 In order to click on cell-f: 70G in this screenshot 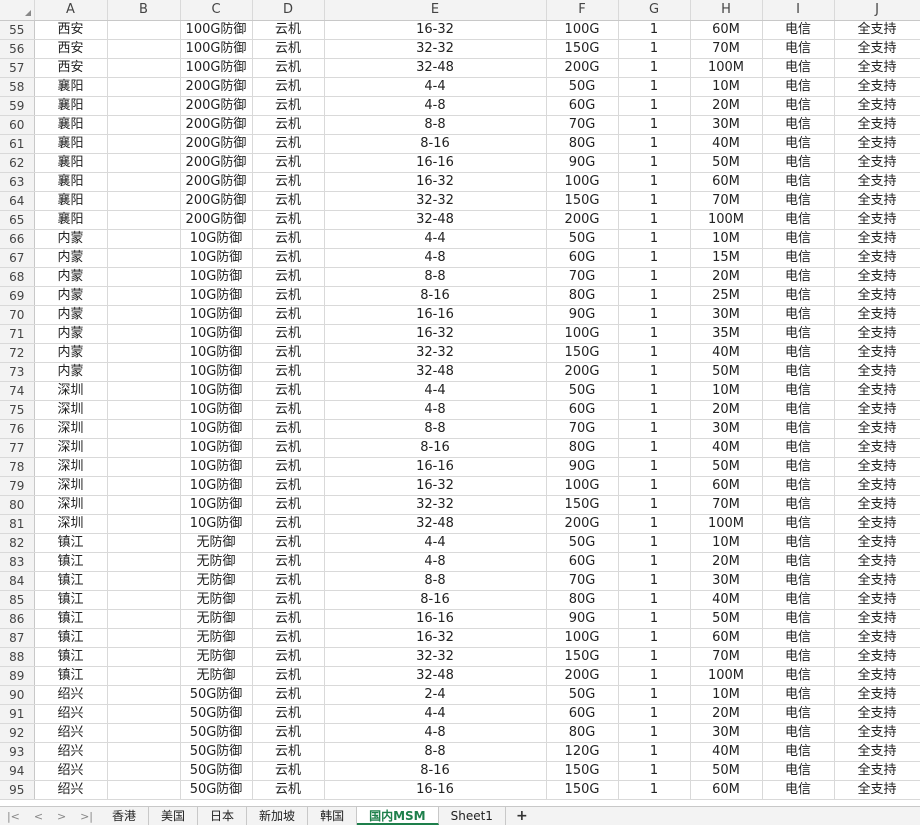, I will do `click(582, 581)`.